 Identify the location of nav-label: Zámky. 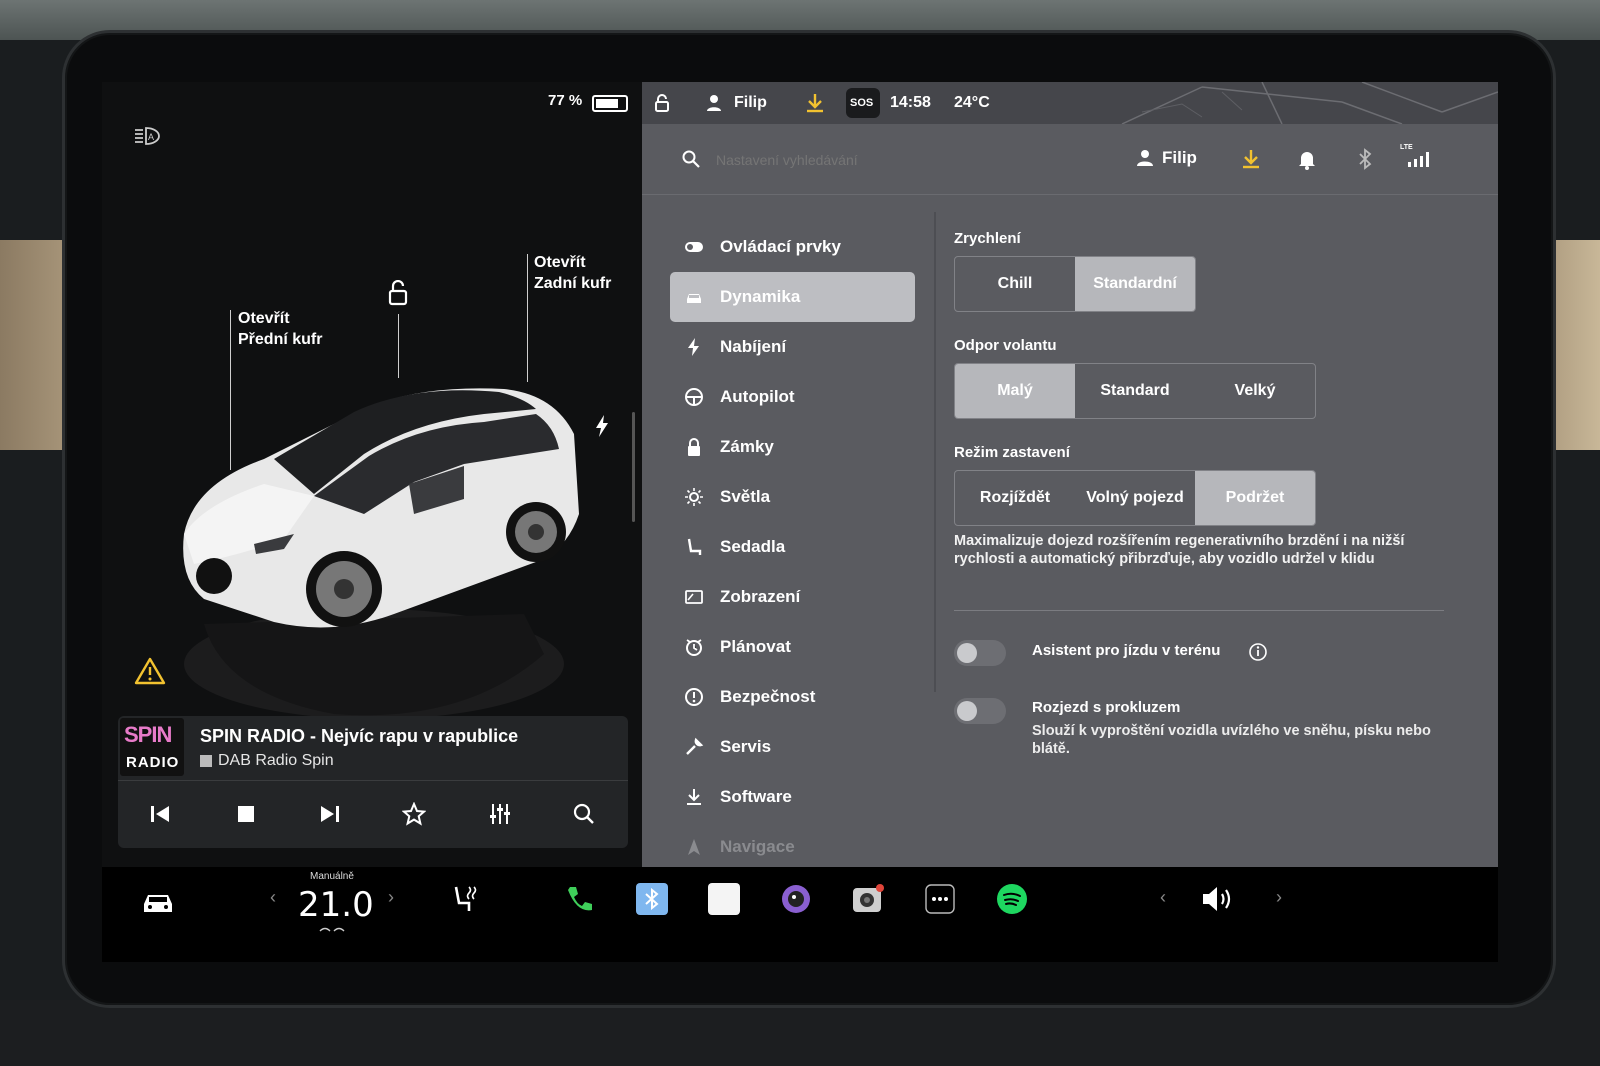
(747, 446).